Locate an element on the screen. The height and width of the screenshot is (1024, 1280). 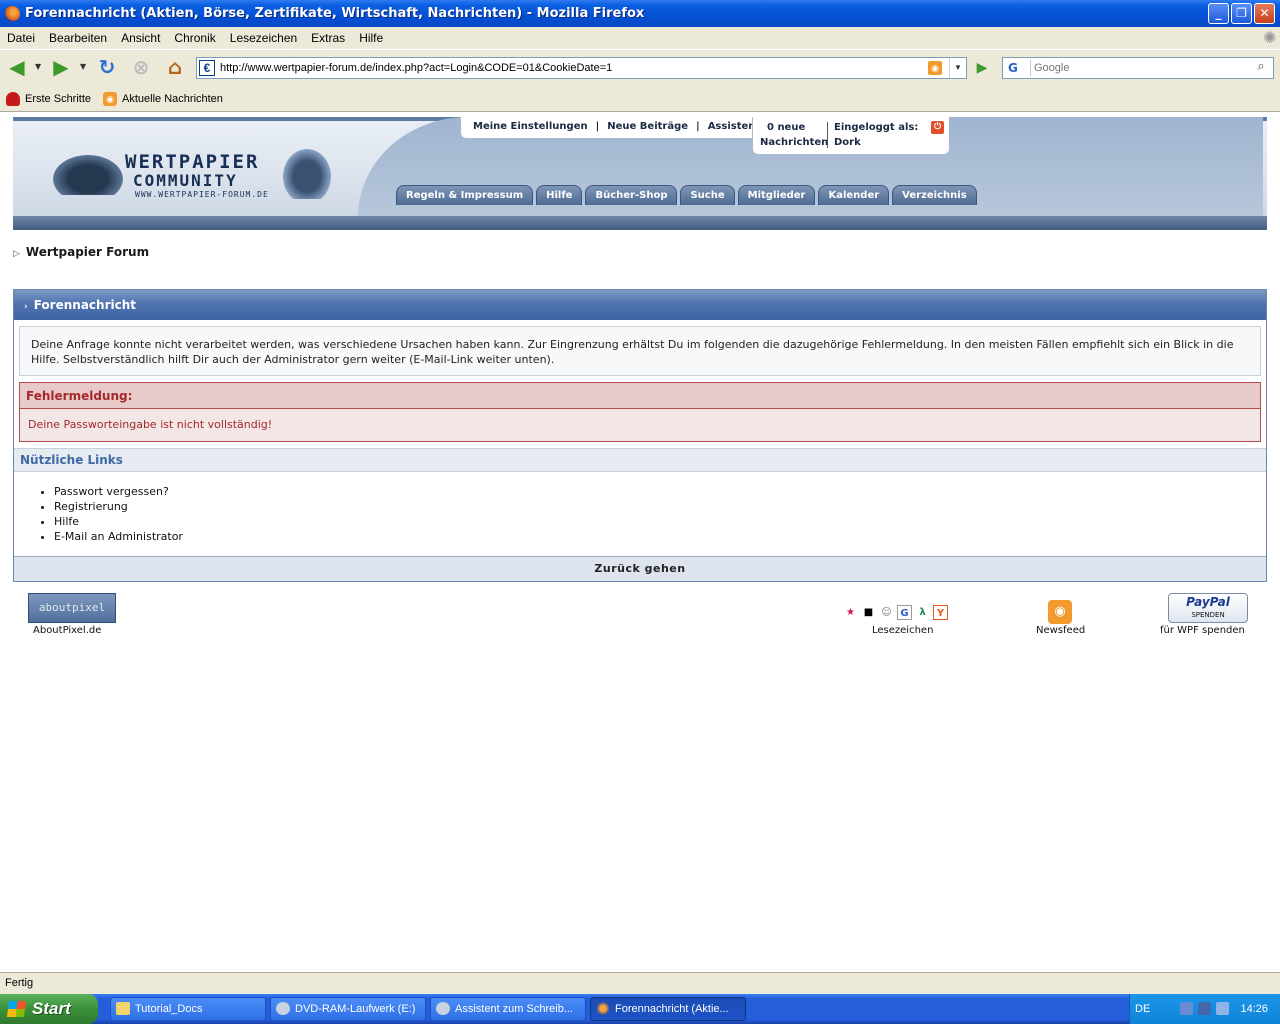
menu-chronik: Chronik is located at coordinates (194, 38).